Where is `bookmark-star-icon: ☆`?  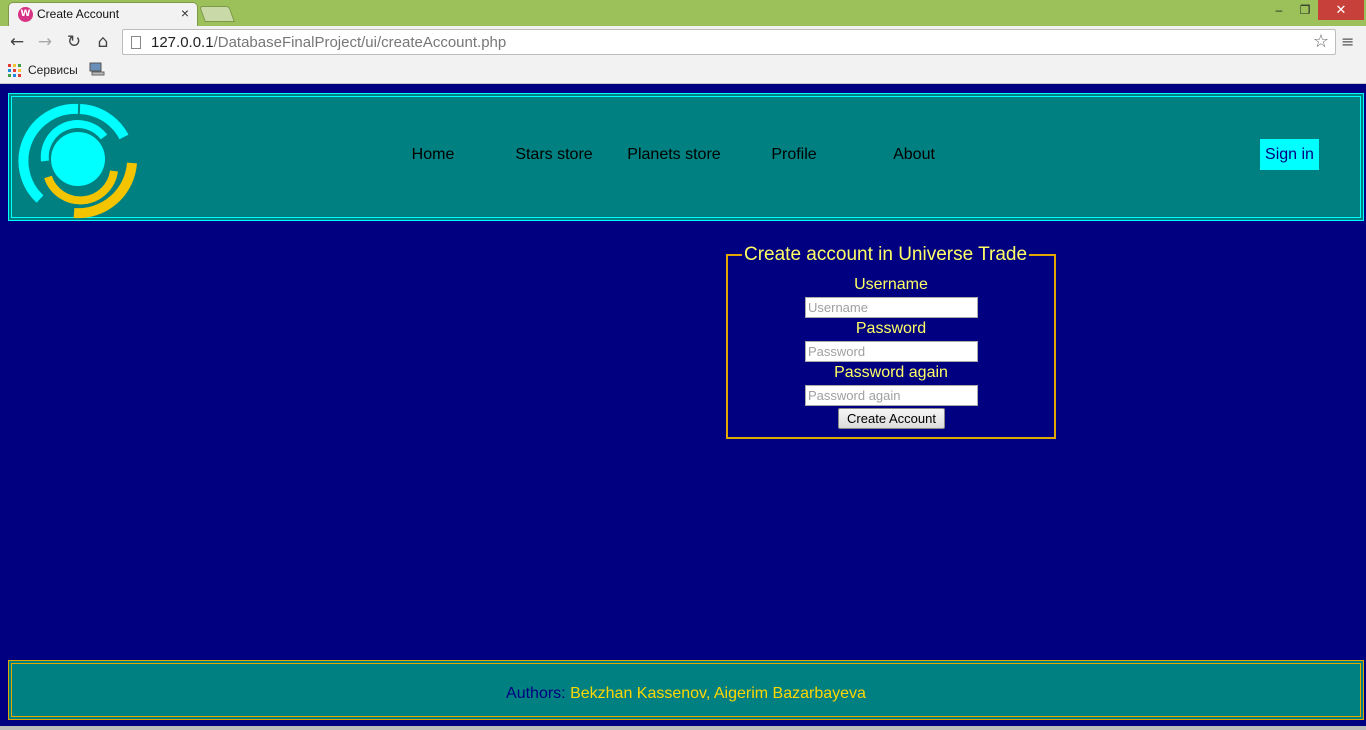 bookmark-star-icon: ☆ is located at coordinates (1321, 41).